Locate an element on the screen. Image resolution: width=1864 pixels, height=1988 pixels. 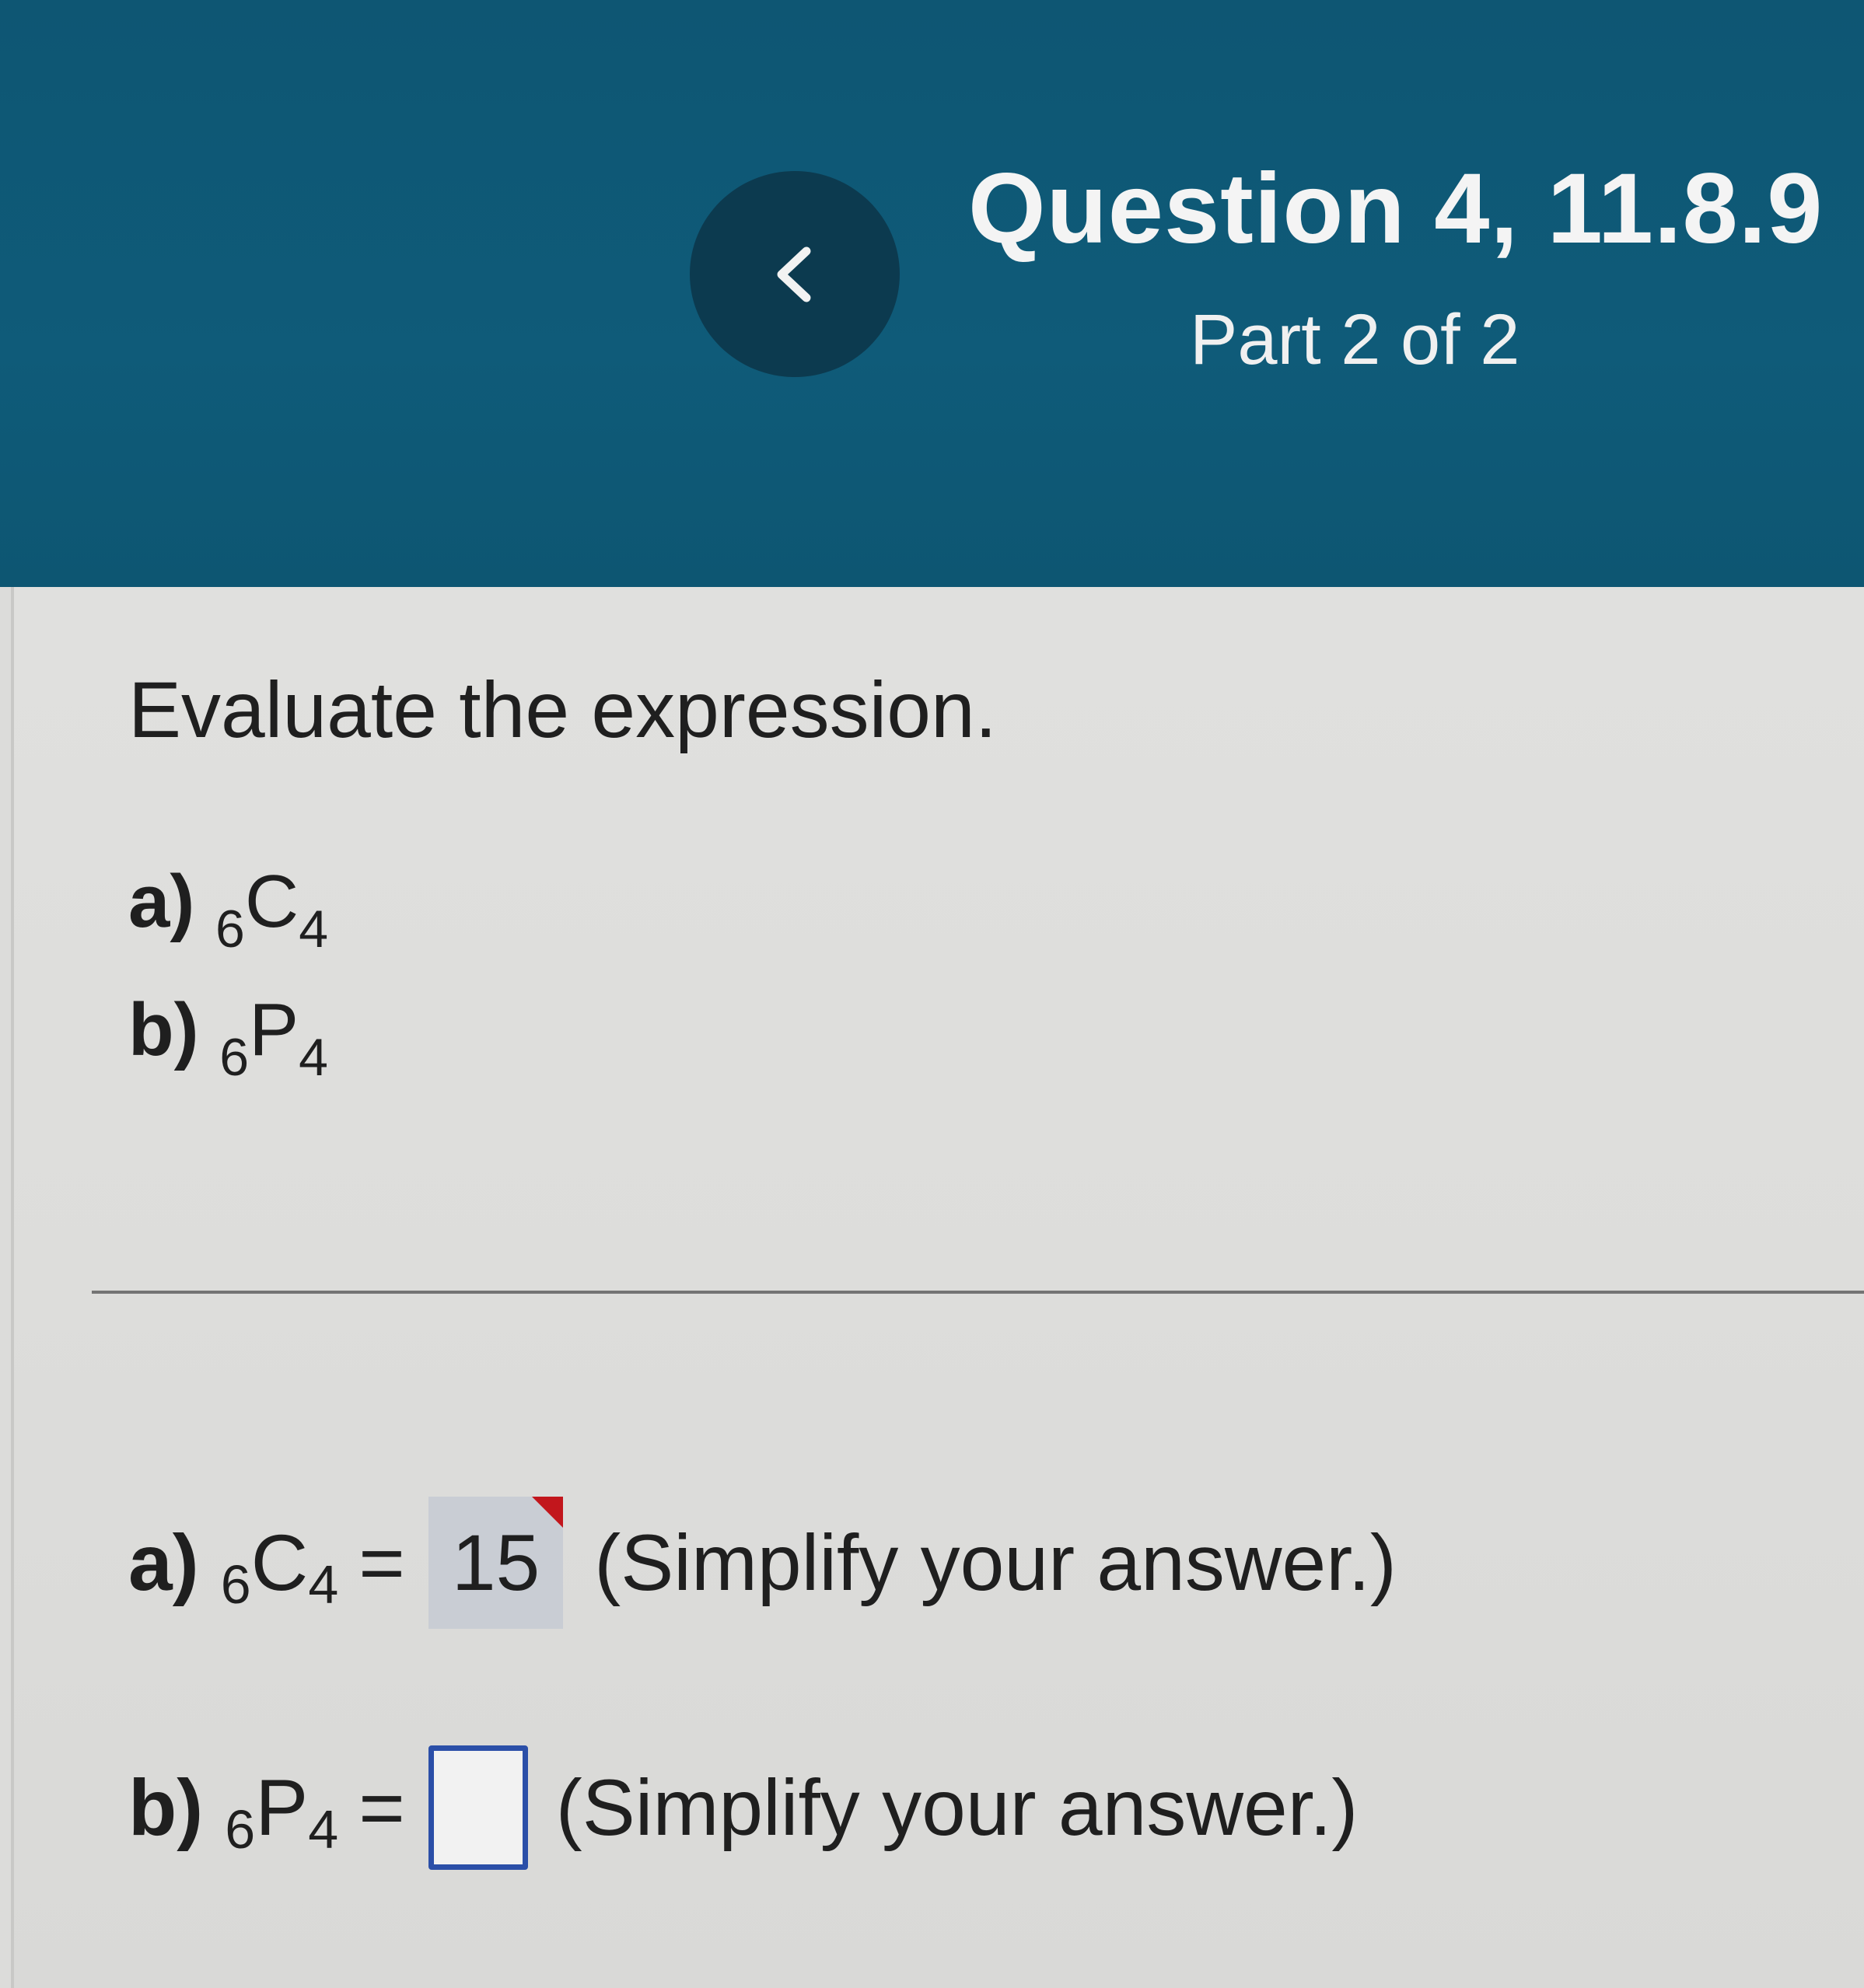
question-prompt: Evaluate the expression. is located at coordinates (563, 710).